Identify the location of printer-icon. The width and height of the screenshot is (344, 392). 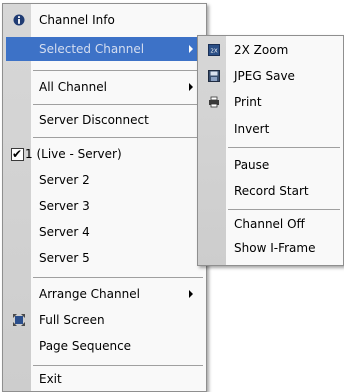
(214, 102).